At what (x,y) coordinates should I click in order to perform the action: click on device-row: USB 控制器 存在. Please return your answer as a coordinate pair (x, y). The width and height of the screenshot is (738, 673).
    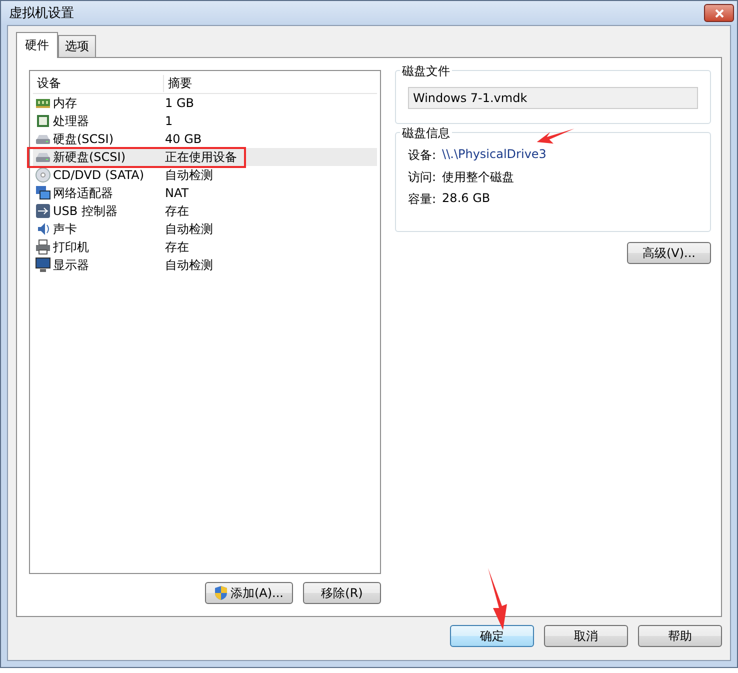
    Looking at the image, I should click on (205, 211).